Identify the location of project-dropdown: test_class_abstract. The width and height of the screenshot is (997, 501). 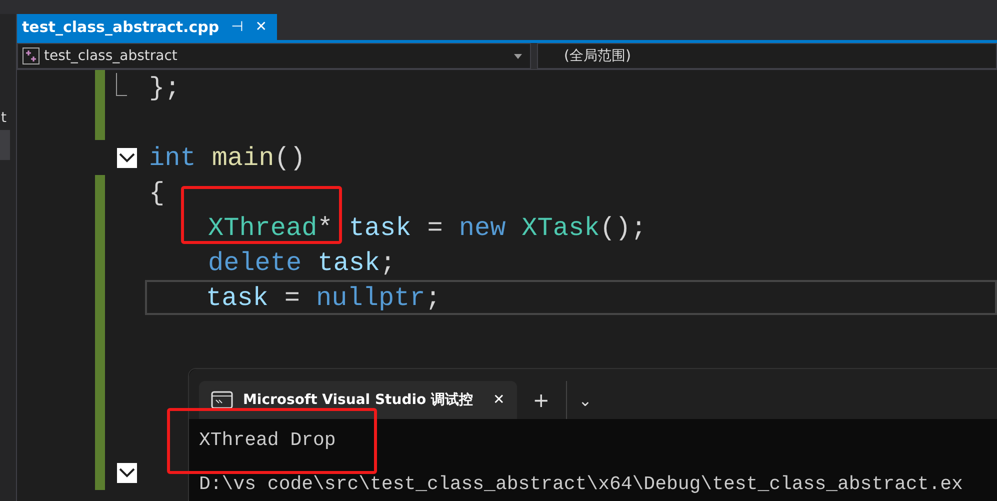
(274, 56).